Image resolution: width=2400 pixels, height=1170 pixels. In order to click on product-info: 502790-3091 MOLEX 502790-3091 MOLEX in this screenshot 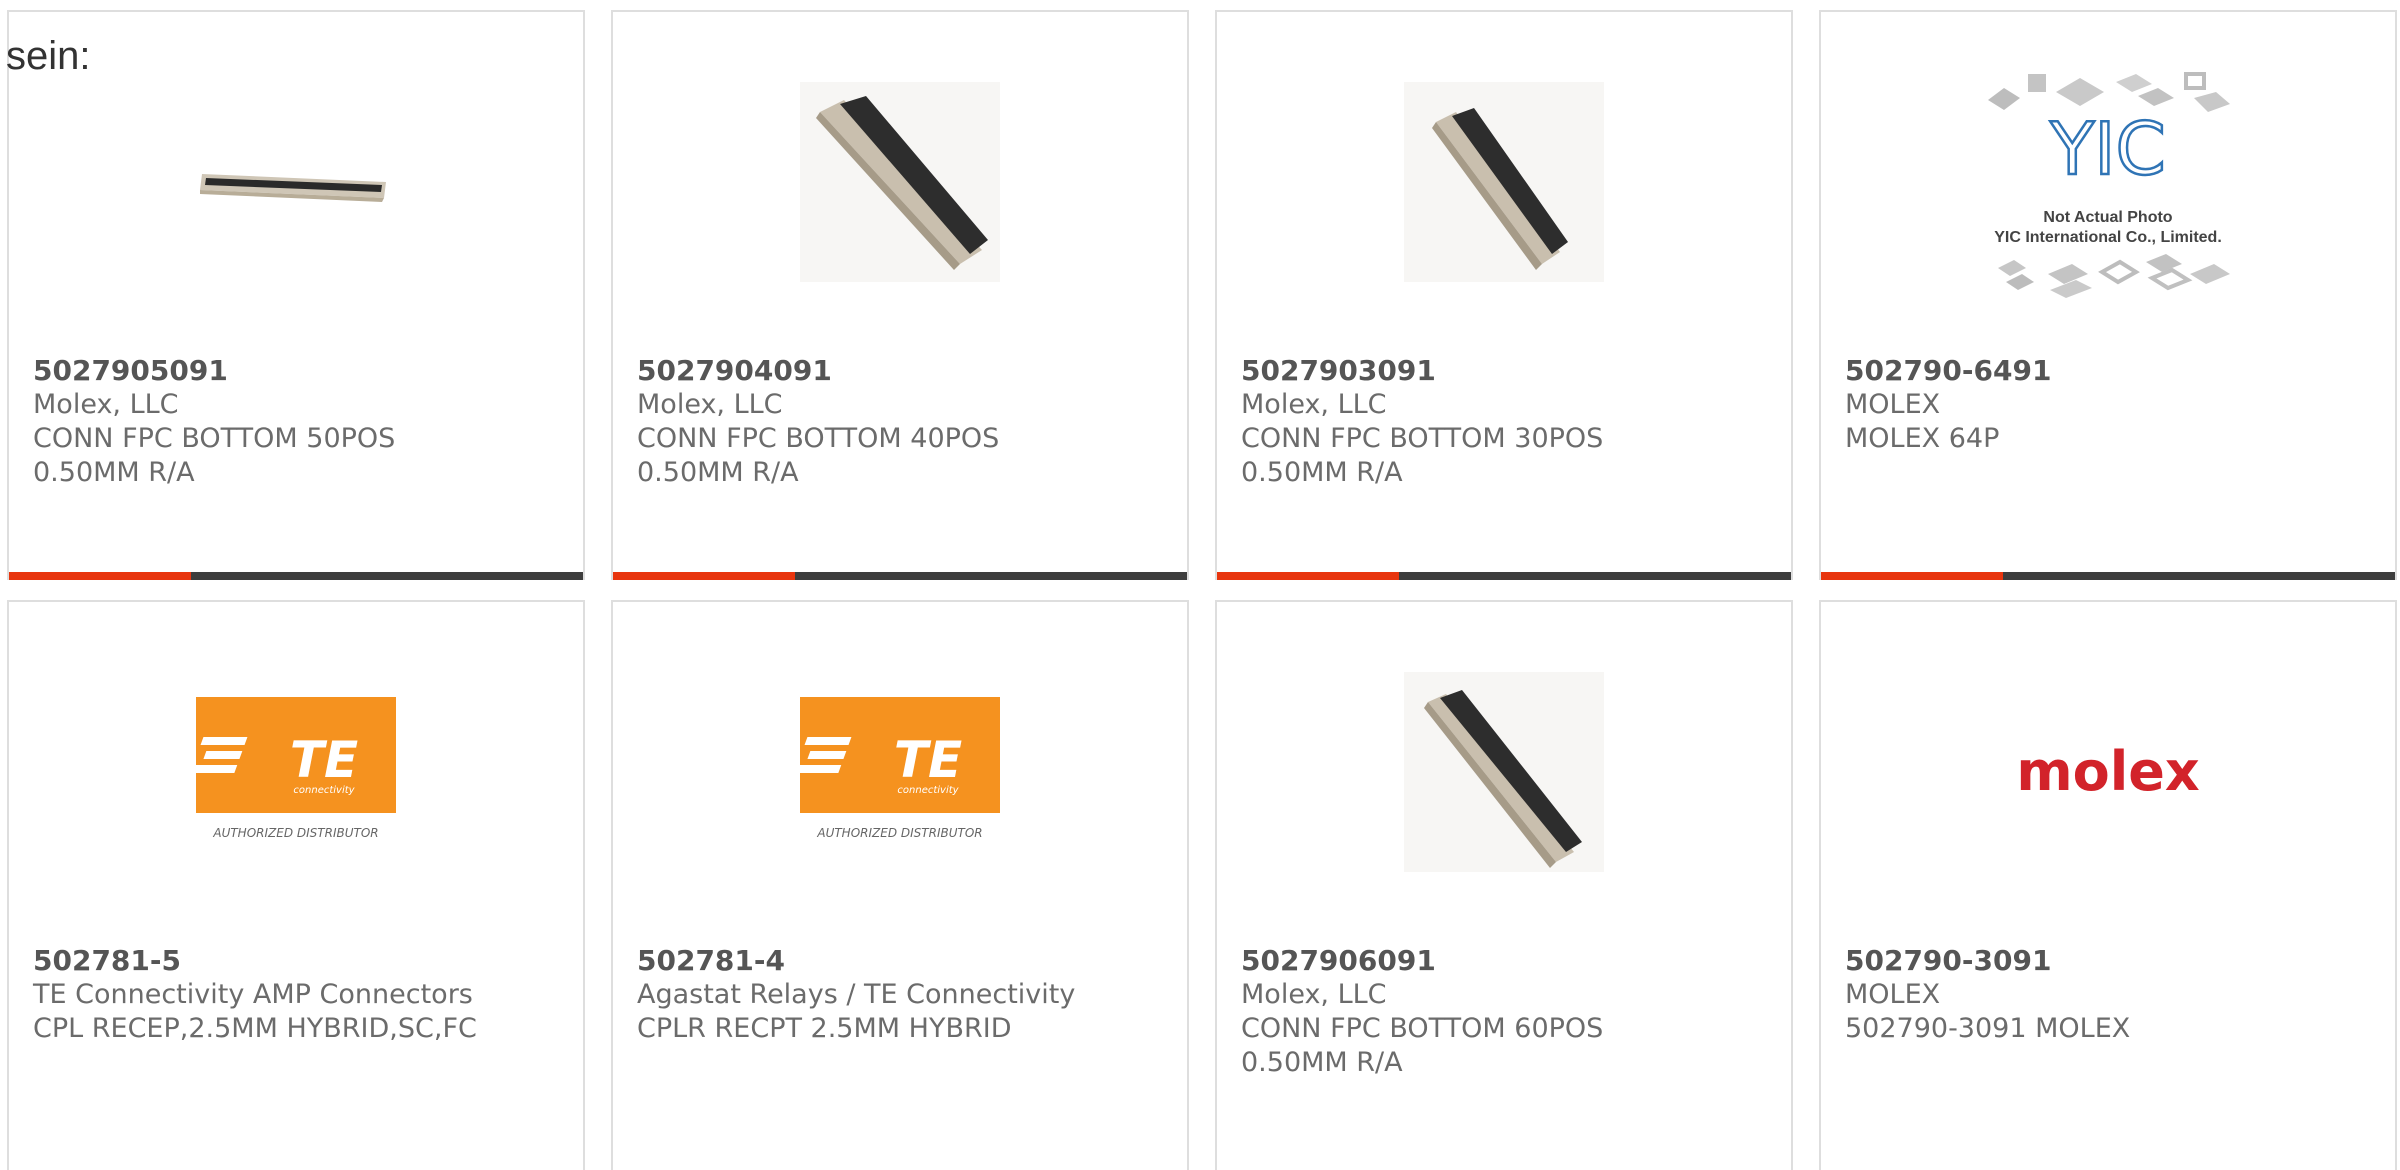, I will do `click(2112, 995)`.